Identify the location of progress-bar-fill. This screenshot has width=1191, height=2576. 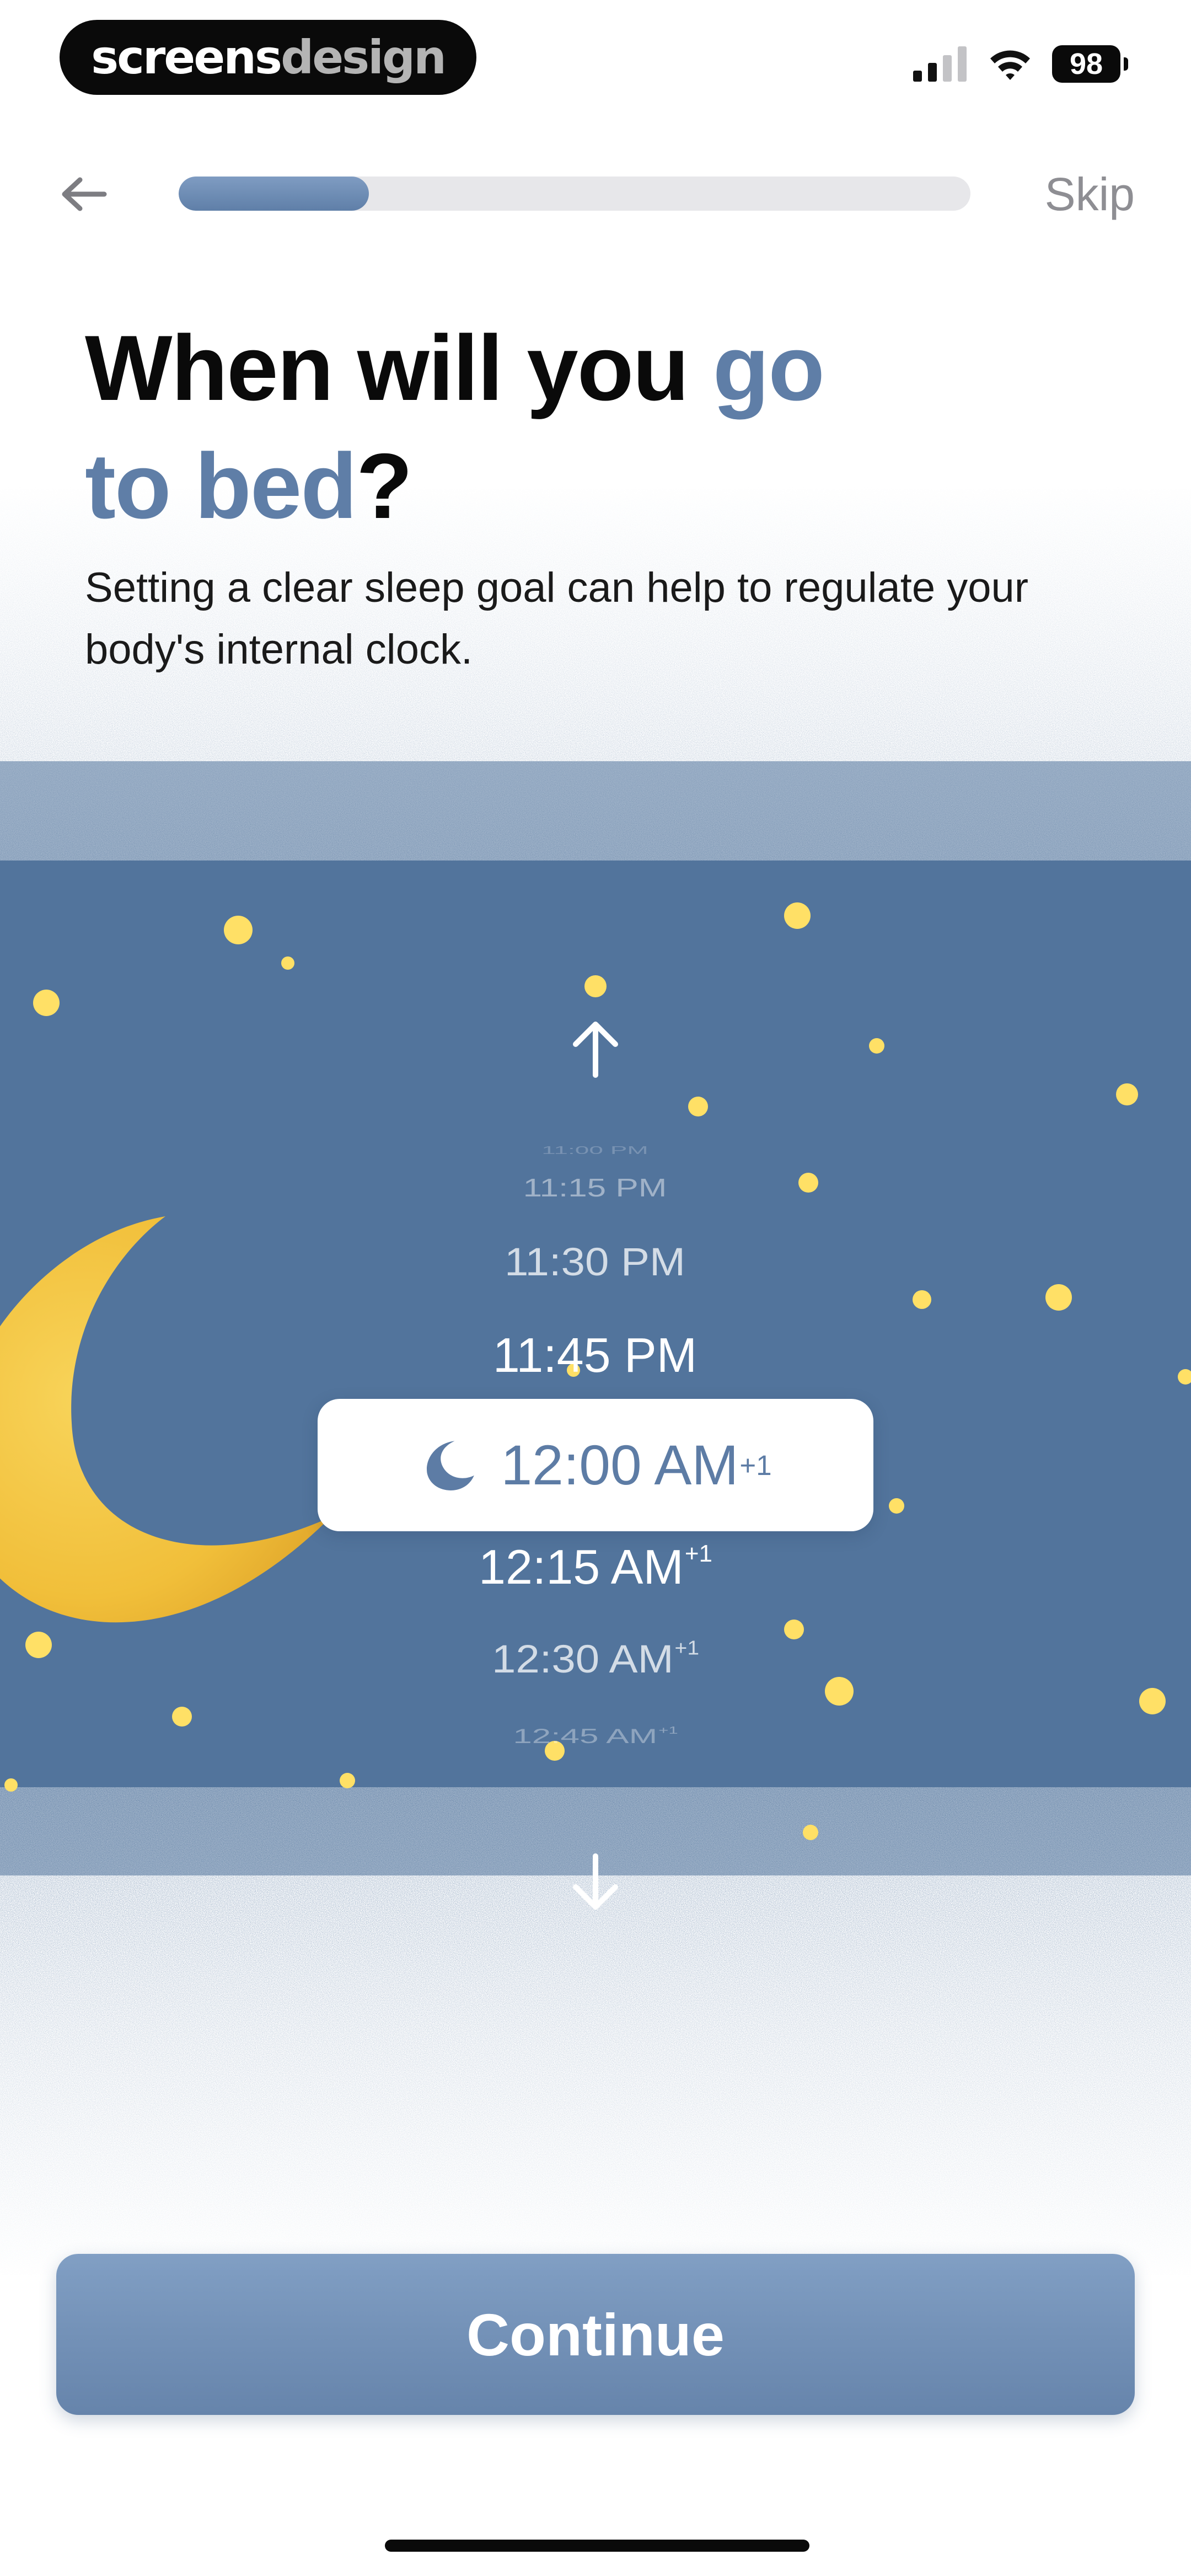
(274, 194).